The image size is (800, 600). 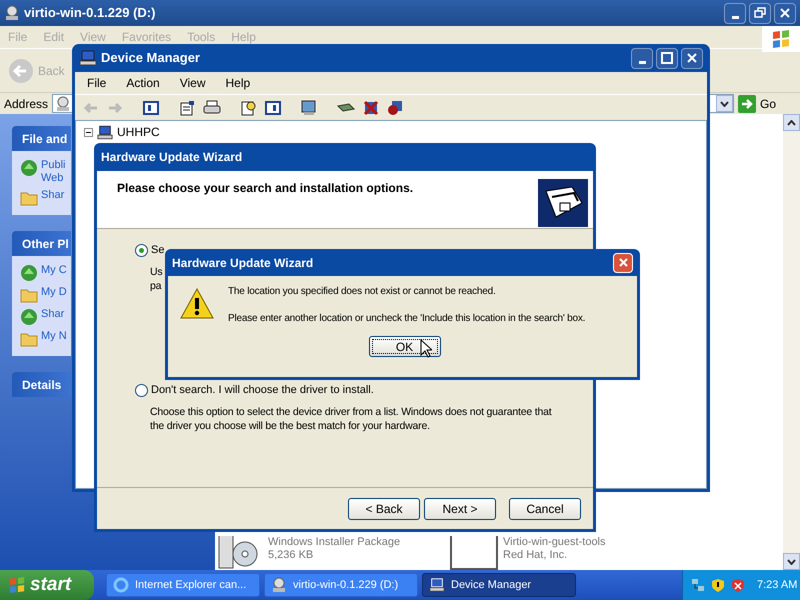 I want to click on description-text: Choose this option to select the device driver from a list. Windows does not guarantee that, so click(x=351, y=411).